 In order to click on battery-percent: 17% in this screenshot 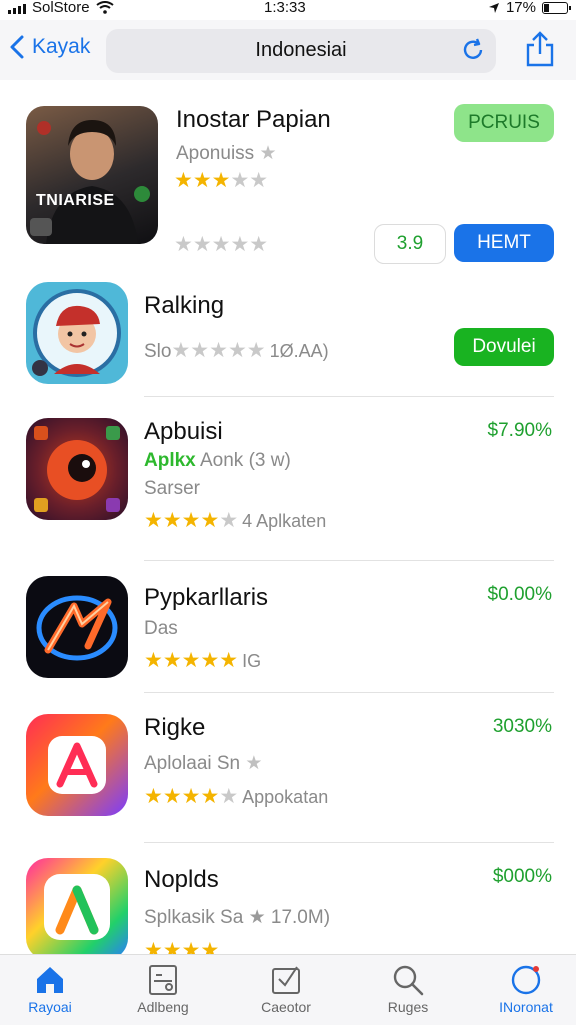, I will do `click(520, 8)`.